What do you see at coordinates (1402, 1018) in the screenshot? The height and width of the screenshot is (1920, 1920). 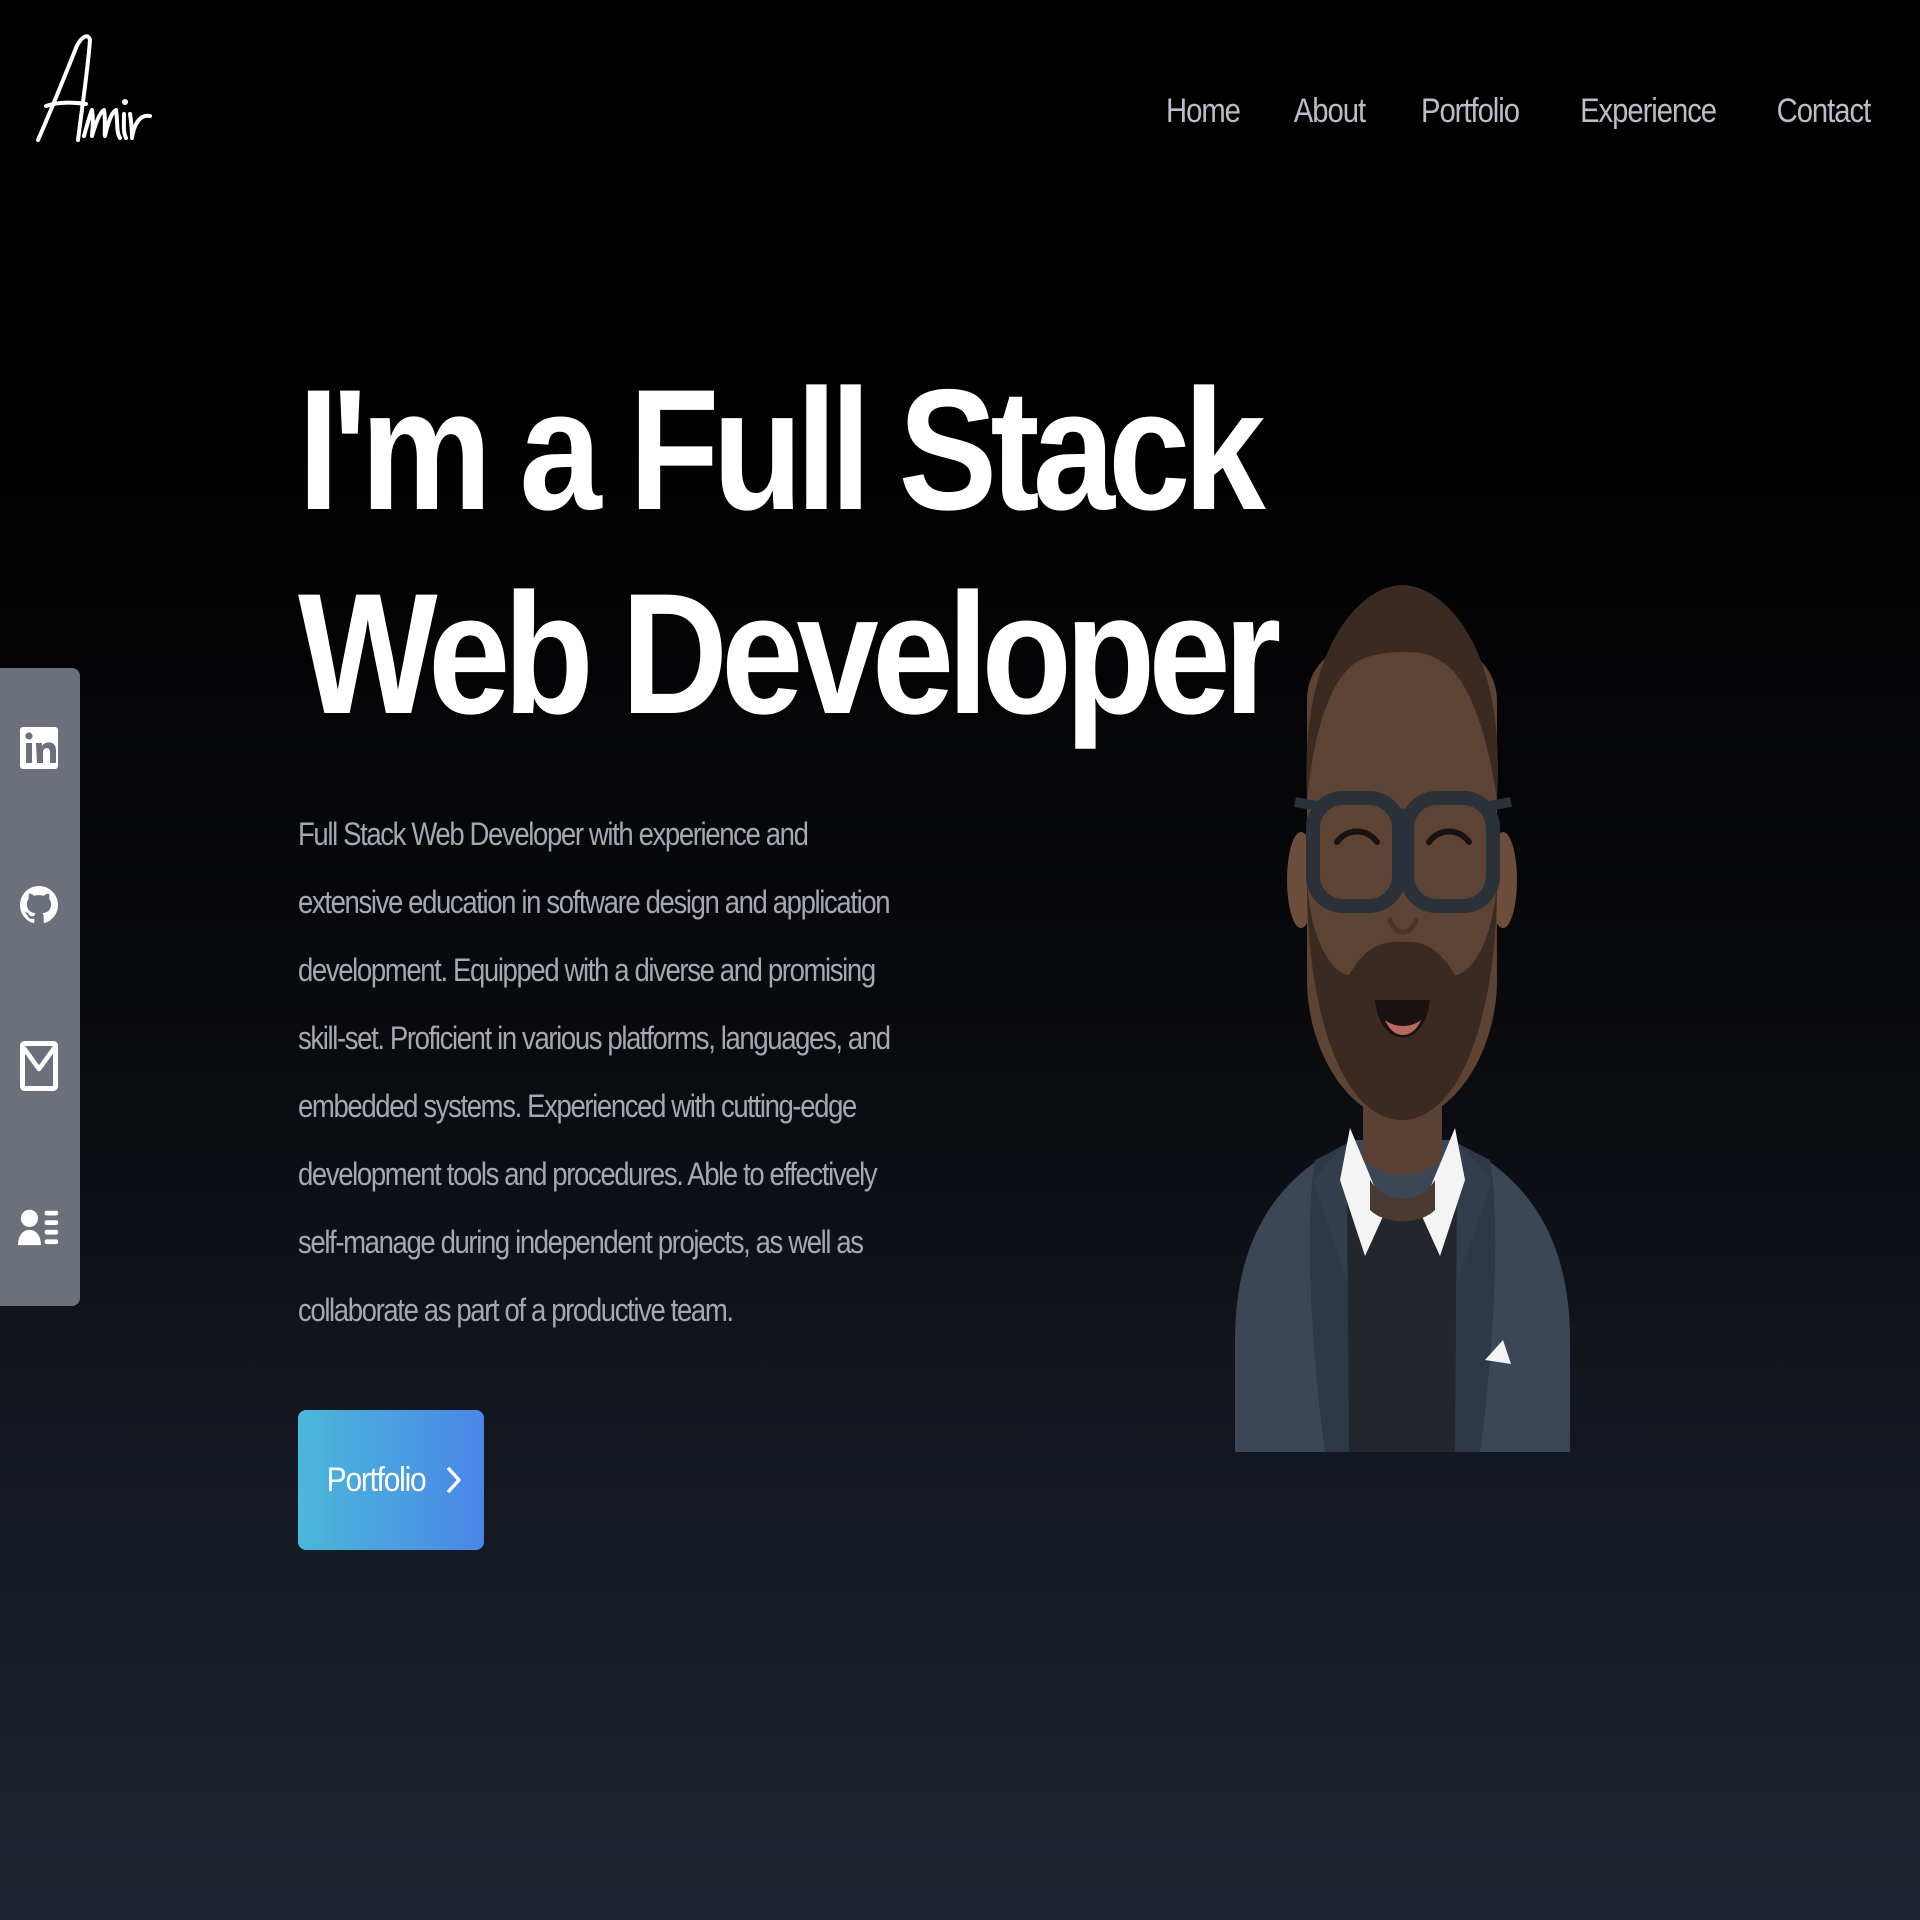 I see `avatar-illustration` at bounding box center [1402, 1018].